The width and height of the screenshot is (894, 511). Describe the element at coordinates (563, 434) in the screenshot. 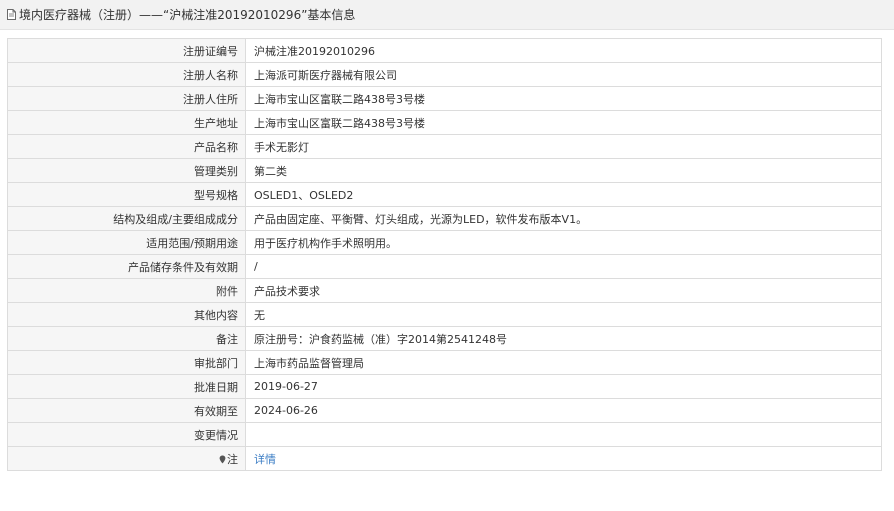

I see `field-value` at that location.